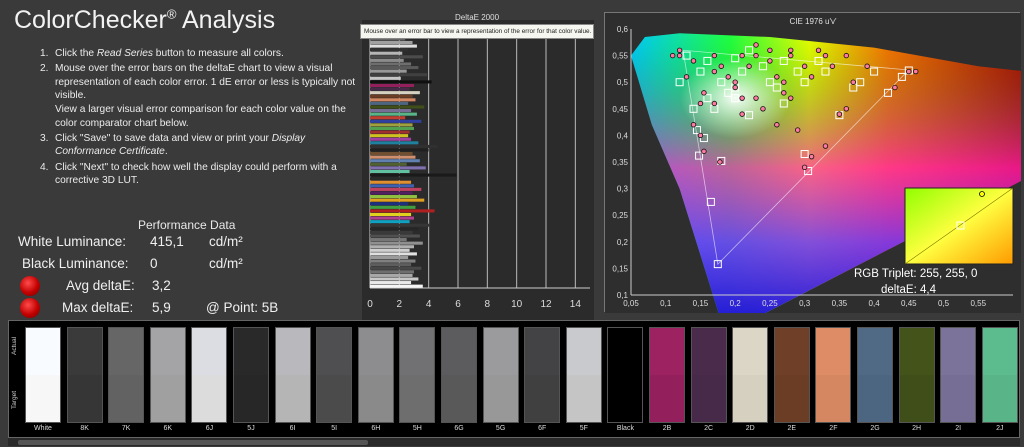  What do you see at coordinates (625, 375) in the screenshot?
I see `swatch-black` at bounding box center [625, 375].